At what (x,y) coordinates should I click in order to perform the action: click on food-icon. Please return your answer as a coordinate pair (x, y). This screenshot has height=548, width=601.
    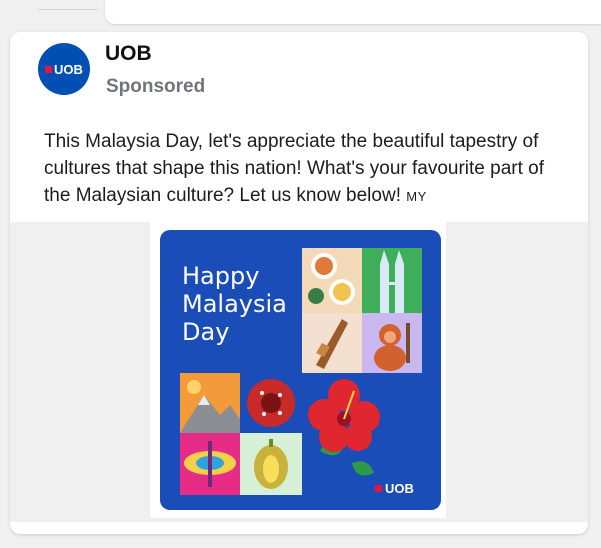
    Looking at the image, I should click on (332, 280).